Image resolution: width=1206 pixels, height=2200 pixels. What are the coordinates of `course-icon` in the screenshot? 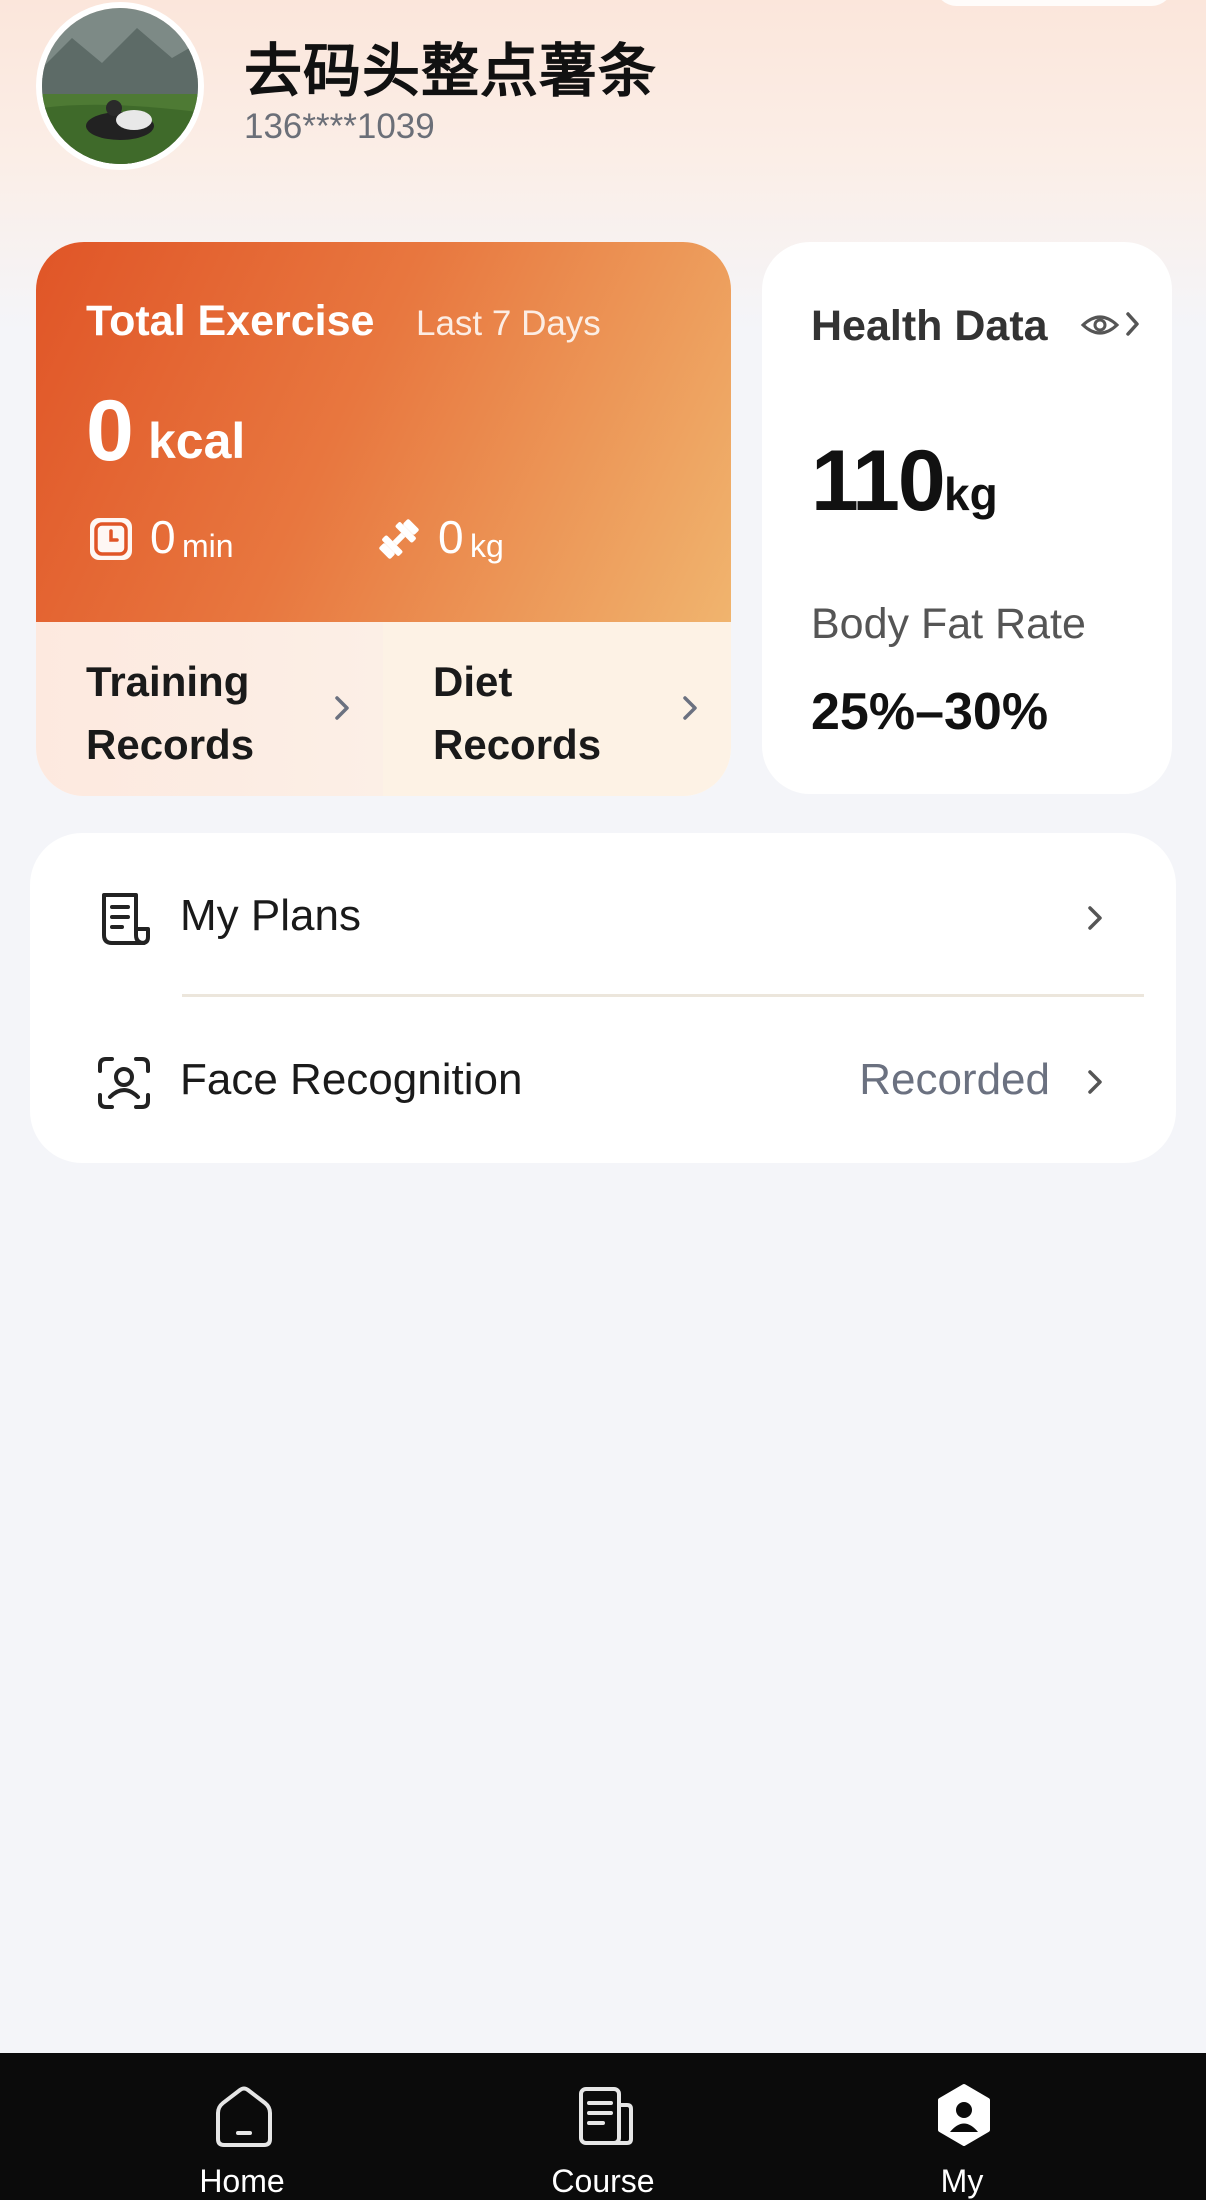 It's located at (606, 2116).